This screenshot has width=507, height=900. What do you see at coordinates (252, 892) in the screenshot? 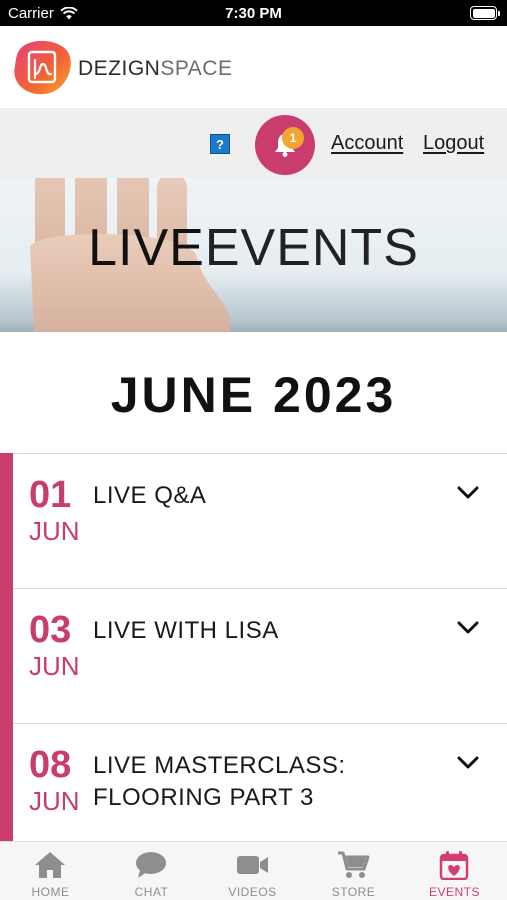
I see `tab-videos-label: VIDEOS` at bounding box center [252, 892].